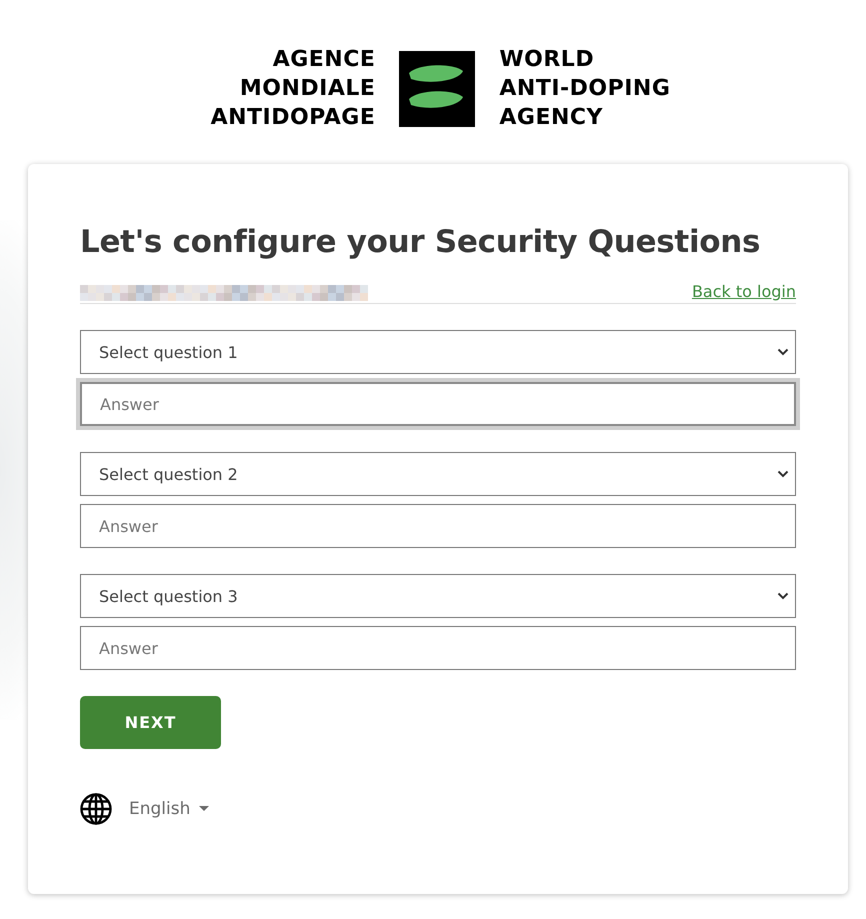 This screenshot has width=866, height=919. Describe the element at coordinates (744, 291) in the screenshot. I see `back-to-login-link: Back to login` at that location.